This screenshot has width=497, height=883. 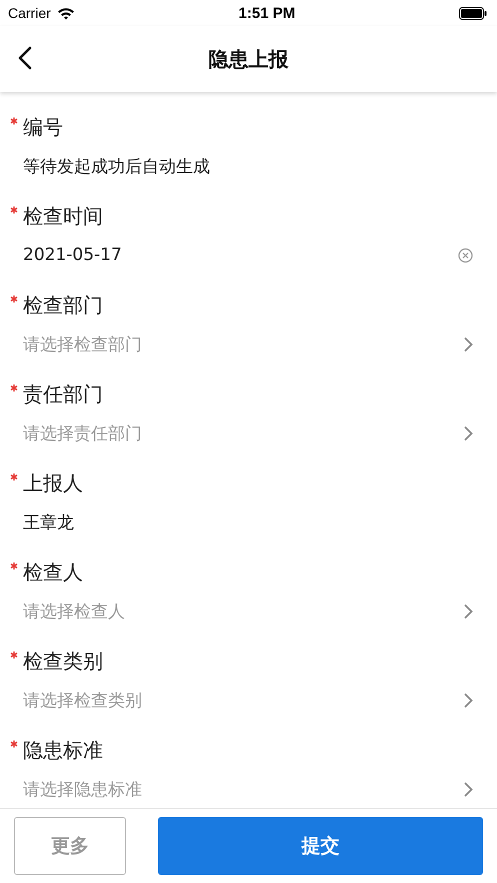 What do you see at coordinates (48, 523) in the screenshot?
I see `field-value-row-text: 王章龙` at bounding box center [48, 523].